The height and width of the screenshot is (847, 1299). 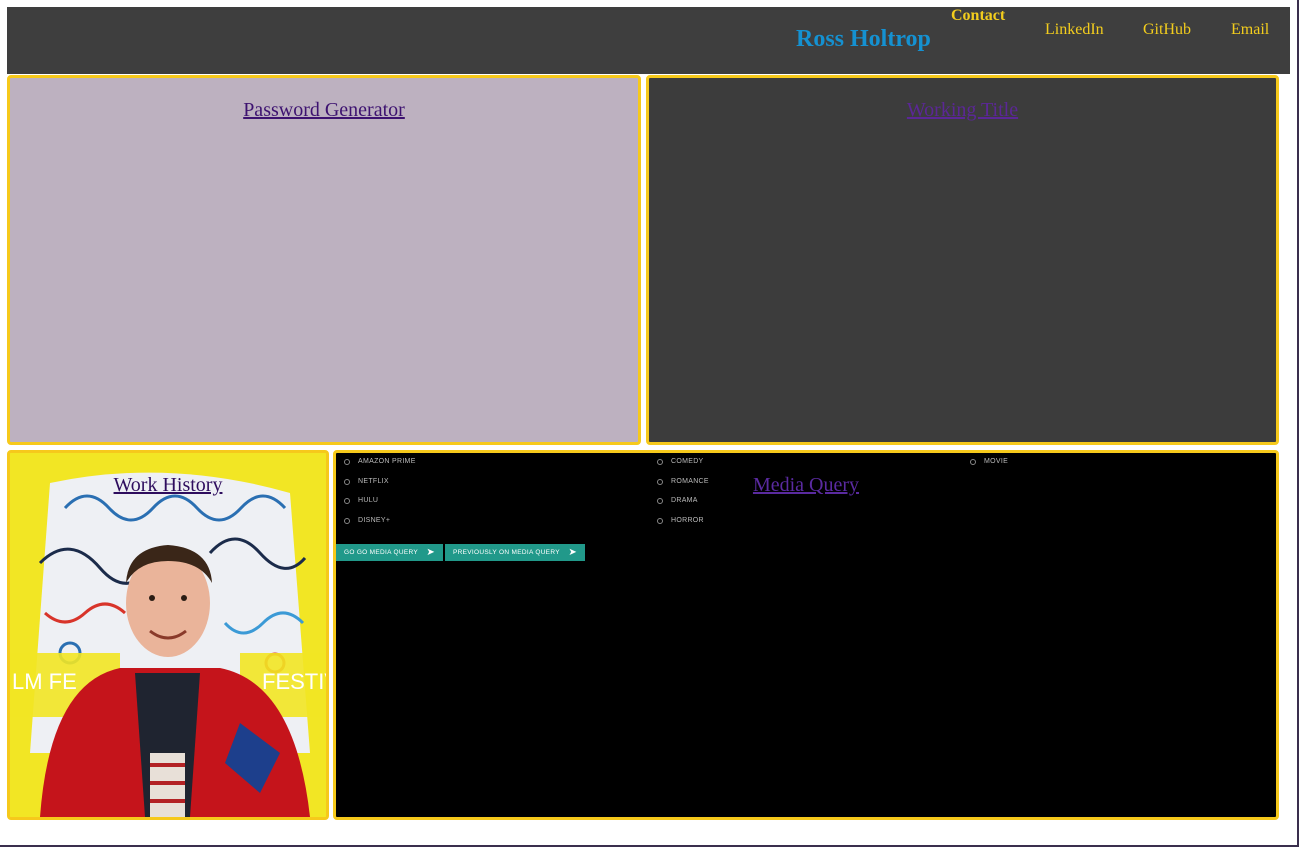 What do you see at coordinates (324, 110) in the screenshot?
I see `password-generator-link: Password Generator` at bounding box center [324, 110].